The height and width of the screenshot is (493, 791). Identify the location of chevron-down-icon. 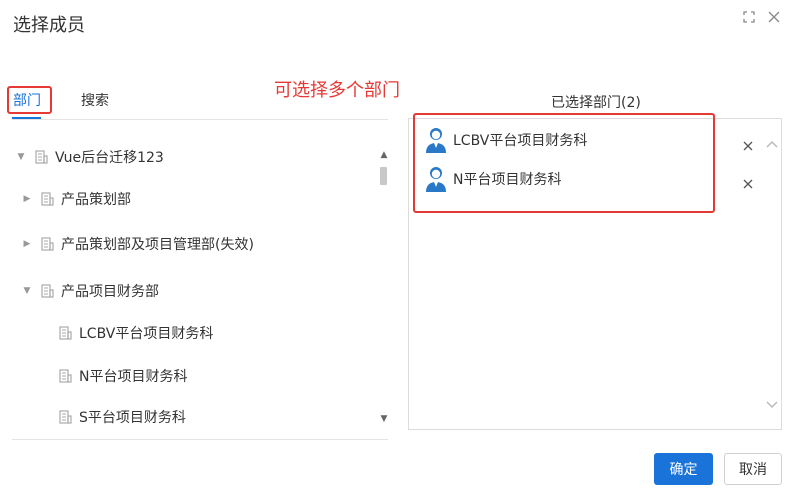
(772, 405).